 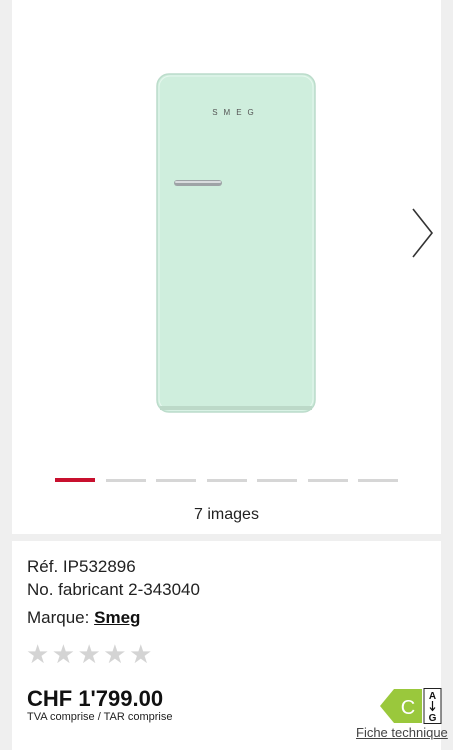 I want to click on datasheet-link: Fiche technique, so click(x=402, y=732).